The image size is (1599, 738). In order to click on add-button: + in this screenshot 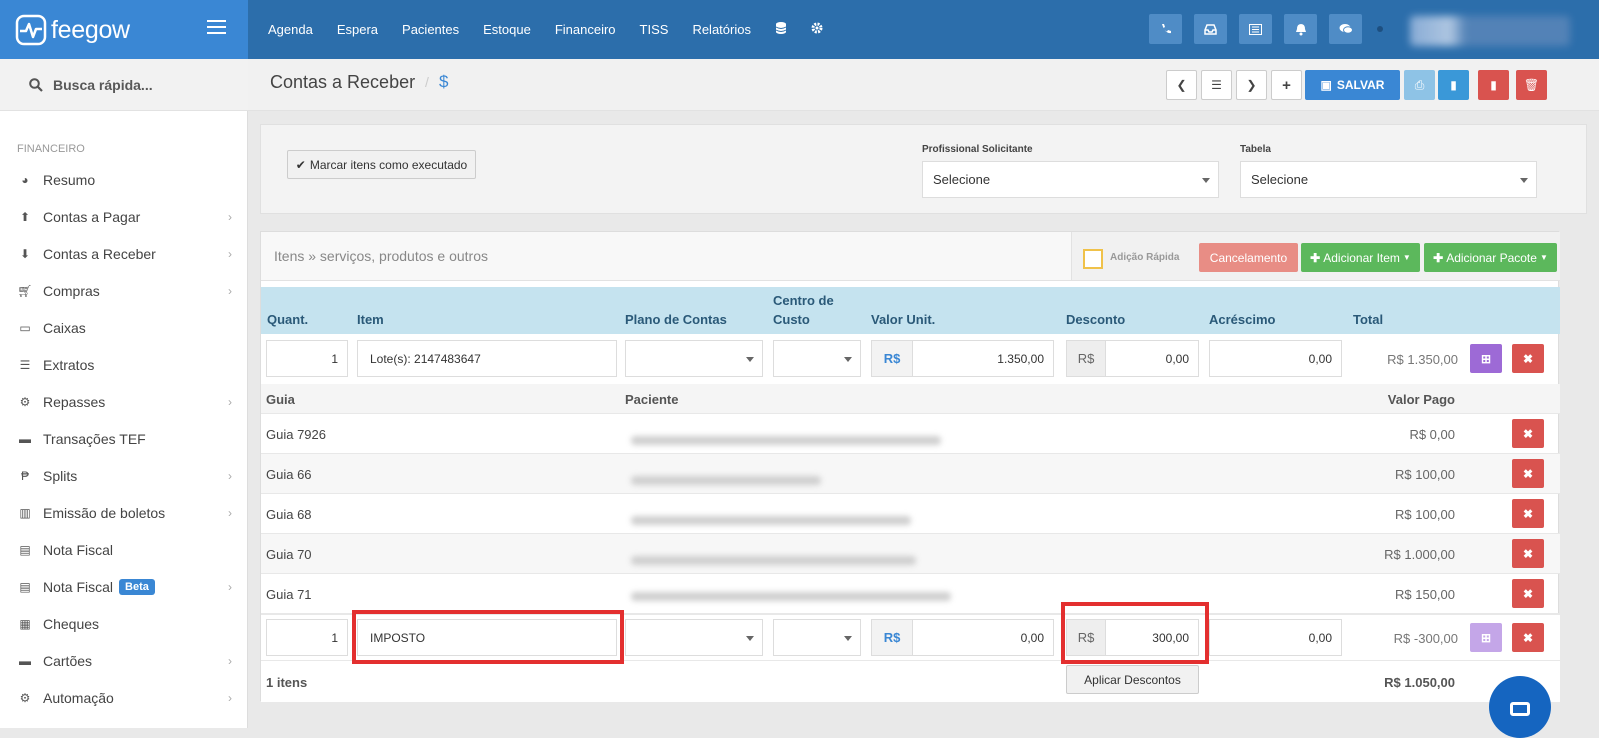, I will do `click(1286, 85)`.